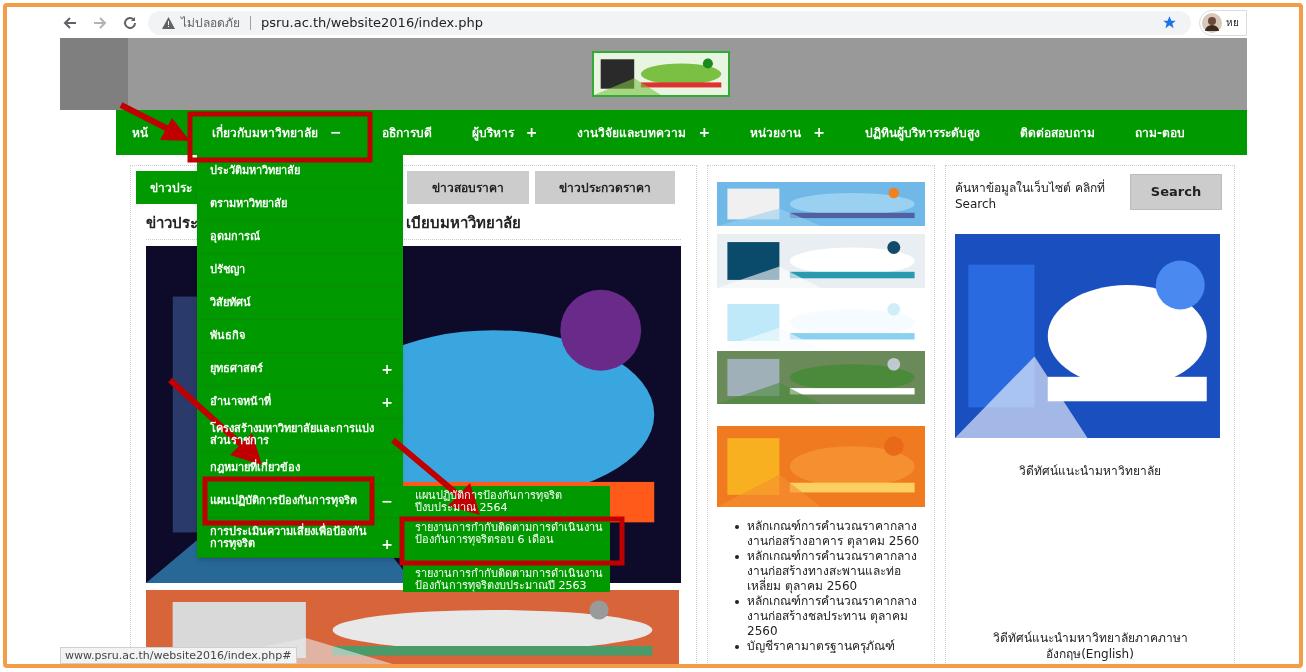  Describe the element at coordinates (172, 223) in the screenshot. I see `news-heading: ข่าวประ` at that location.